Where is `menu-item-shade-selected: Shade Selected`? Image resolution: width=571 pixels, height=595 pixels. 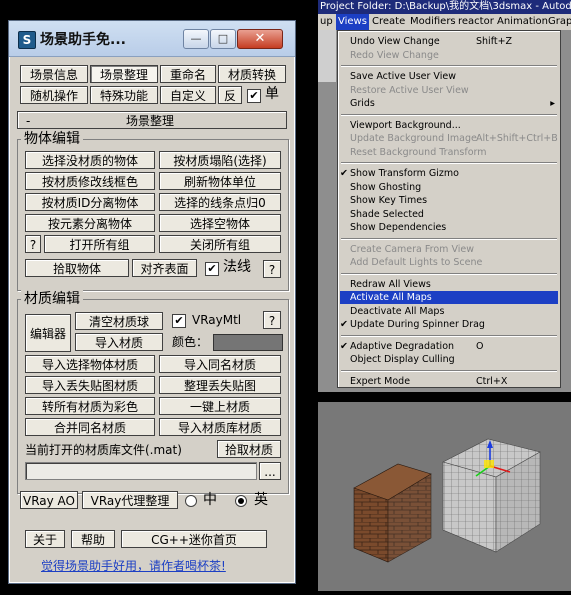
menu-item-shade-selected: Shade Selected is located at coordinates (449, 214).